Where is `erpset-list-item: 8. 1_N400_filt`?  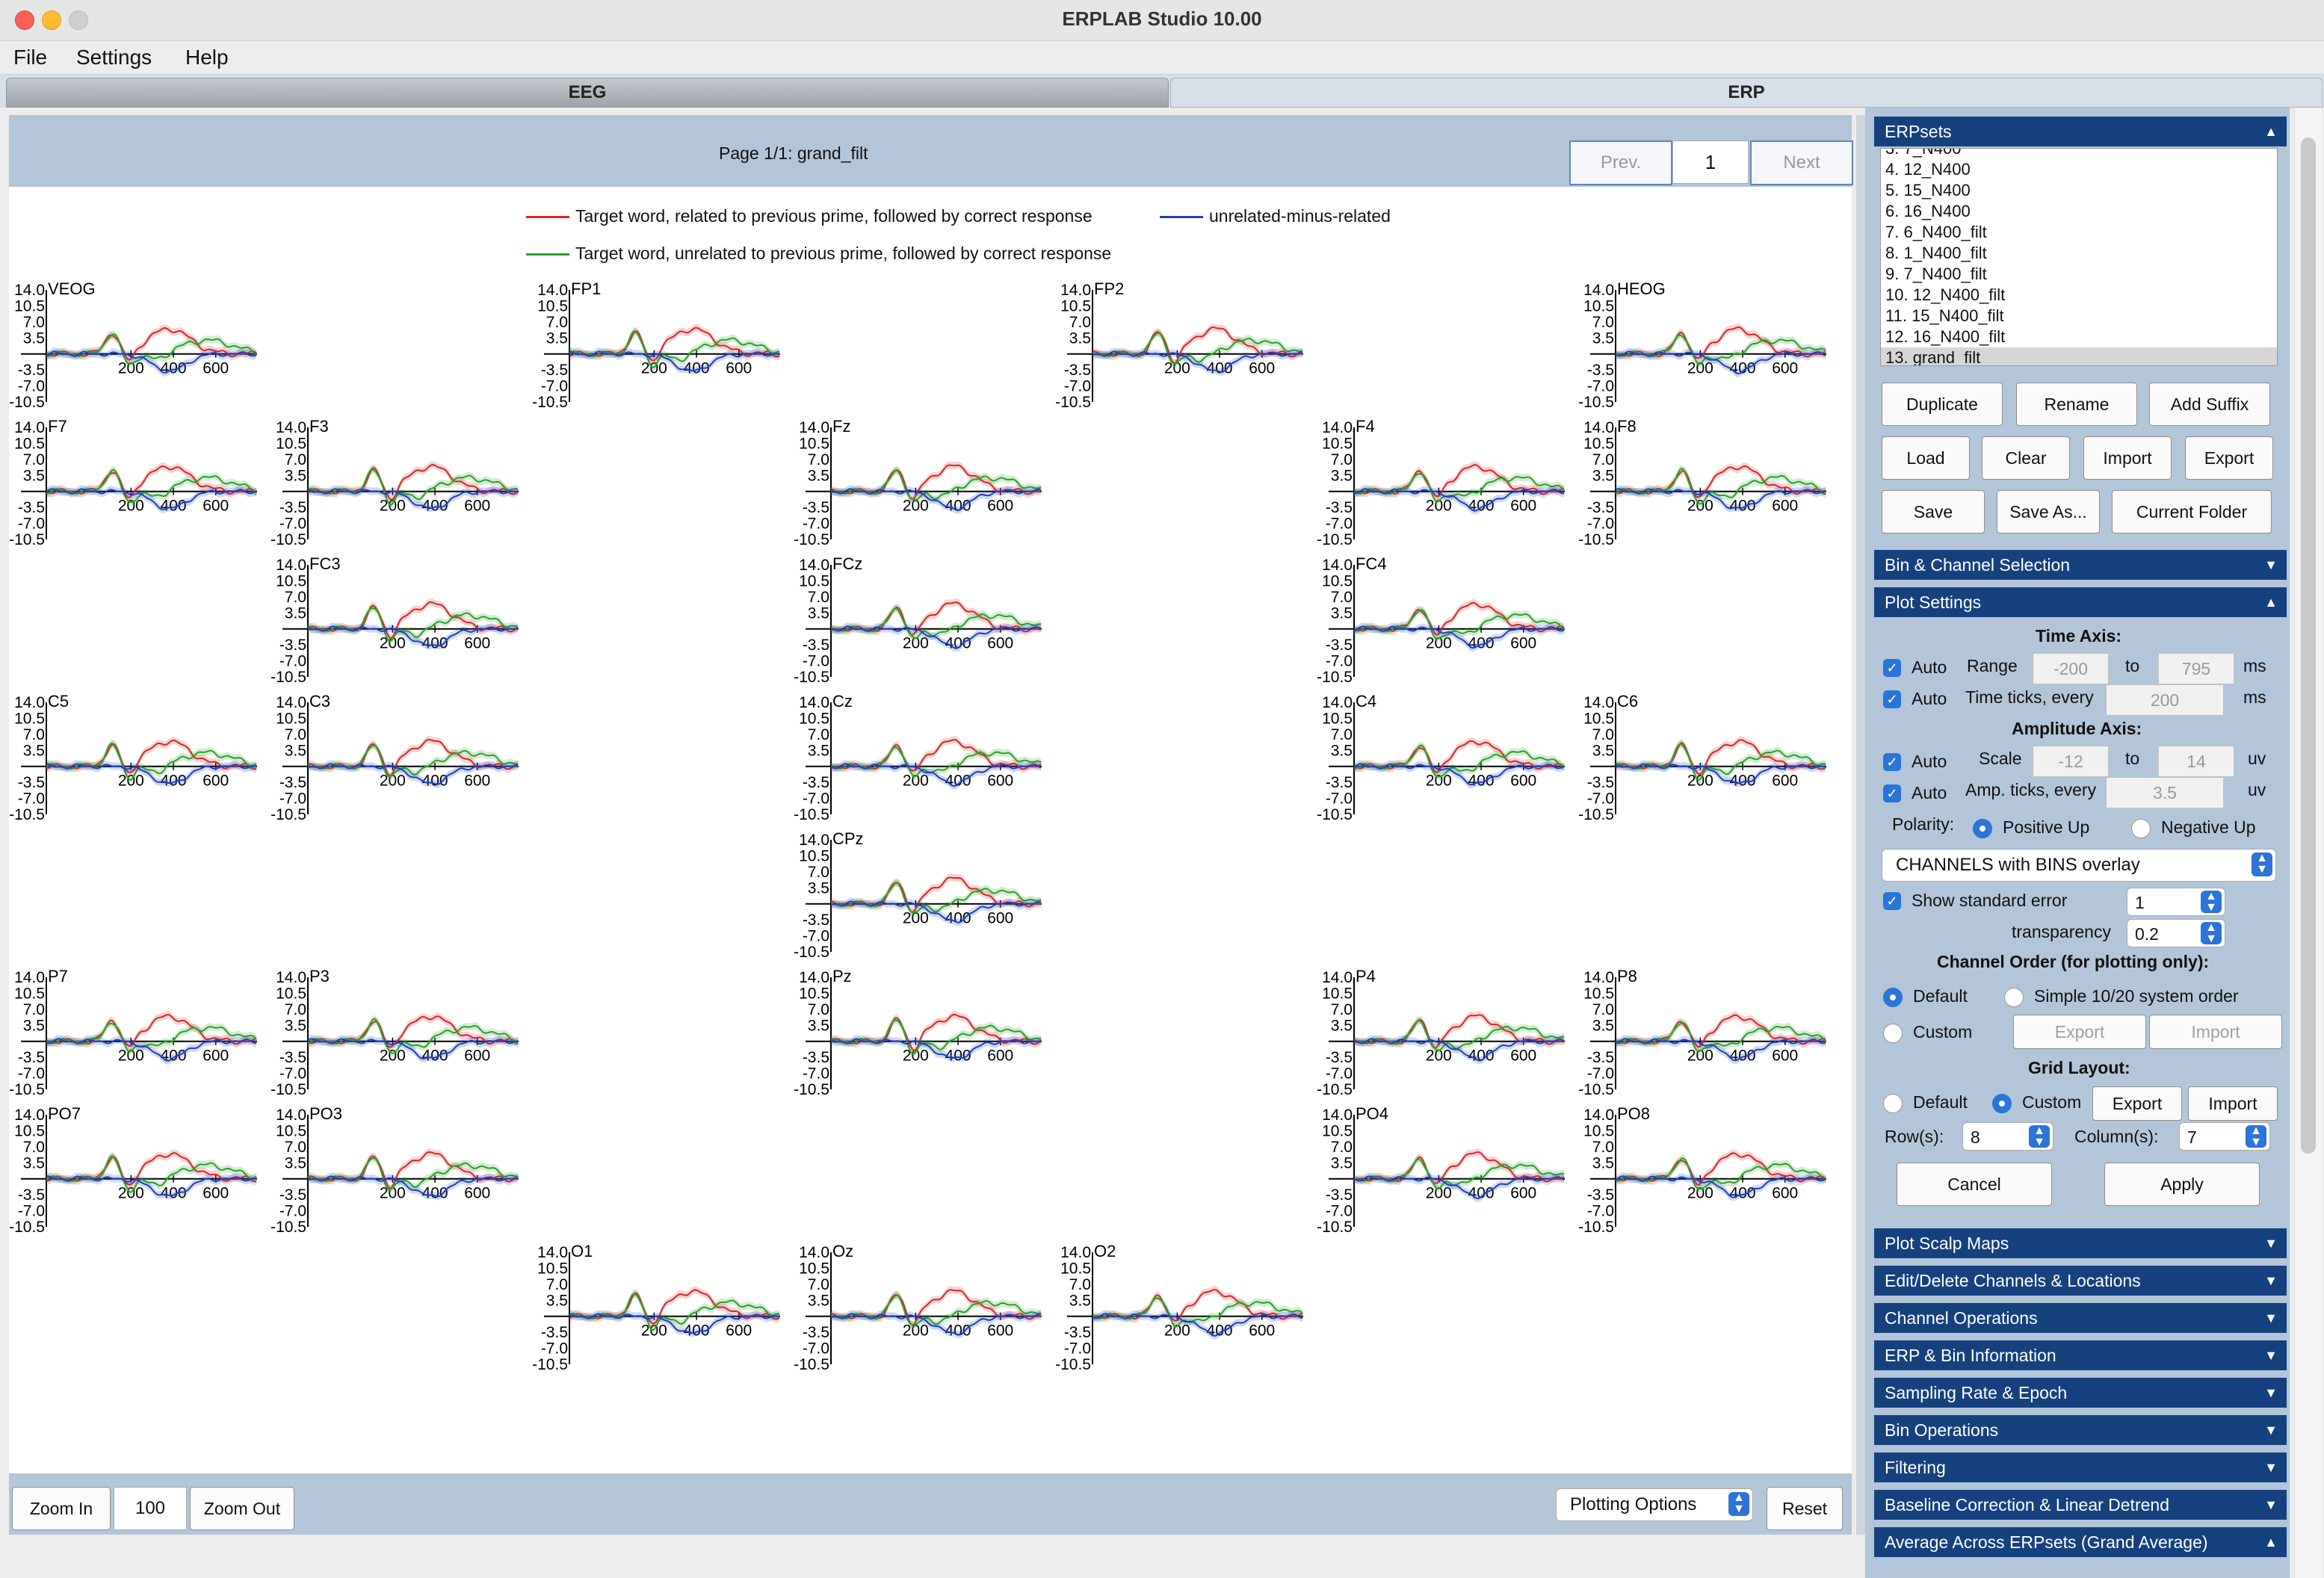 erpset-list-item: 8. 1_N400_filt is located at coordinates (2079, 253).